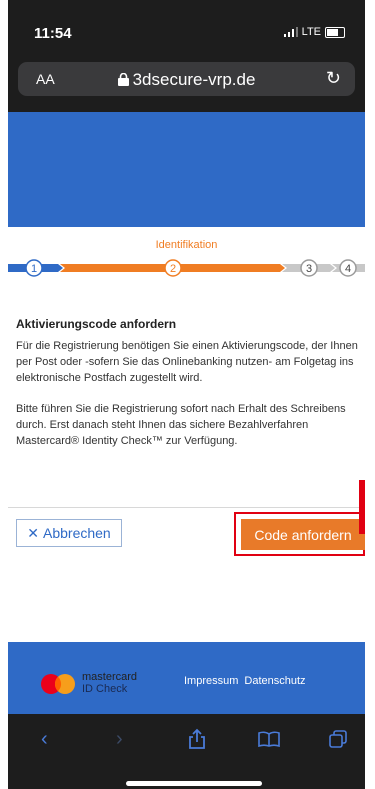 This screenshot has height=789, width=375. I want to click on step-label-4: 4, so click(348, 269).